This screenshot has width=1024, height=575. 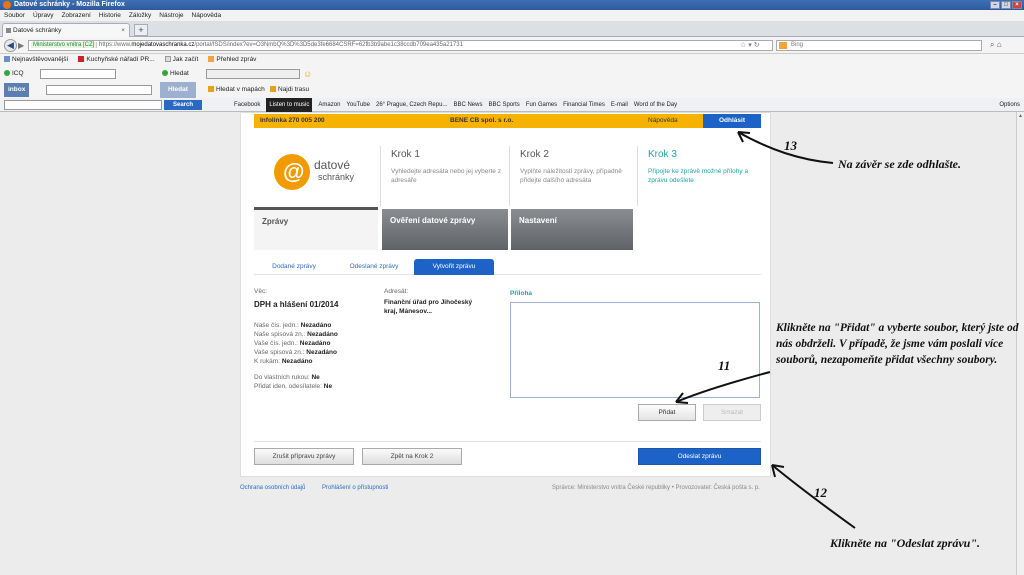 I want to click on annotation-number-13: 13, so click(x=790, y=145).